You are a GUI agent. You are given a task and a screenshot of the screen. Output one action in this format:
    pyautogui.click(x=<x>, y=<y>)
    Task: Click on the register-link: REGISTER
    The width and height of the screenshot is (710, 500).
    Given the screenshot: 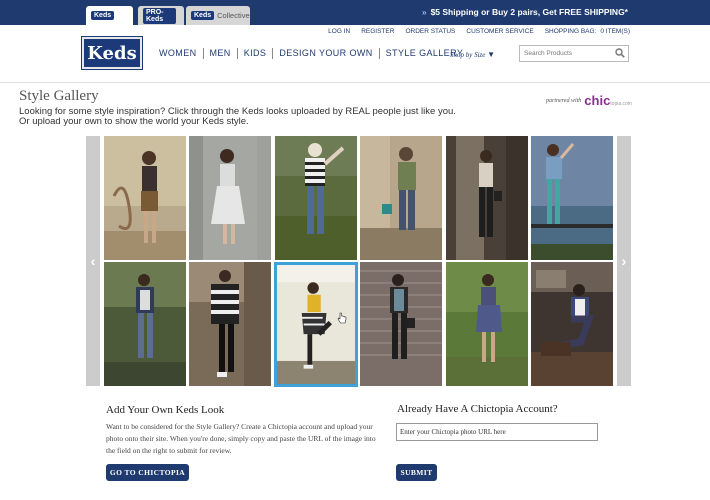 What is the action you would take?
    pyautogui.click(x=377, y=31)
    